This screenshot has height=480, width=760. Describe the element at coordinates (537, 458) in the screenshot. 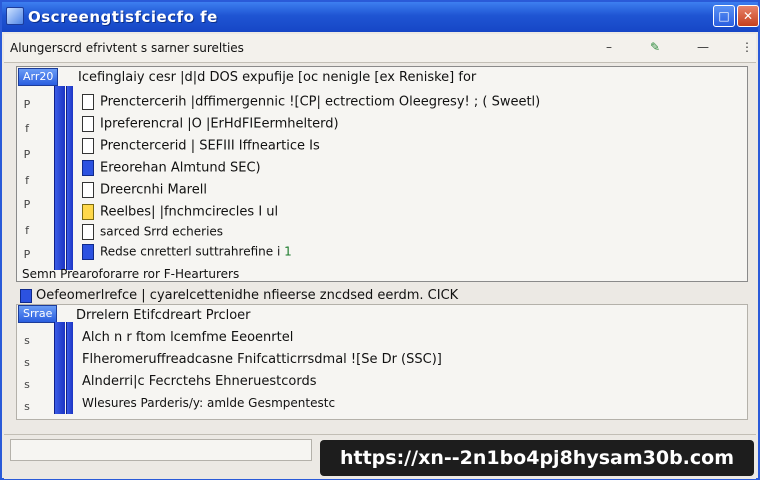

I see `url-watermark: https://xn--2n1bo4pj8hysam30b.com` at that location.